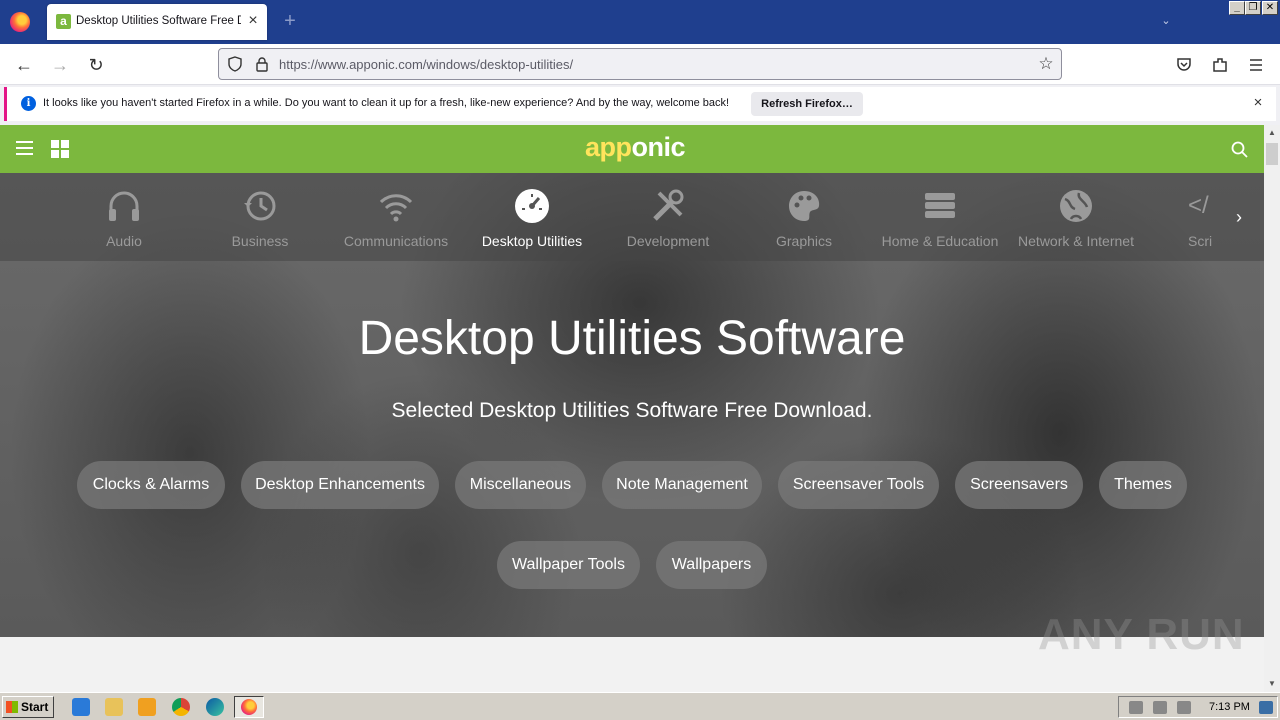  I want to click on firefox-taskbar-button, so click(249, 707).